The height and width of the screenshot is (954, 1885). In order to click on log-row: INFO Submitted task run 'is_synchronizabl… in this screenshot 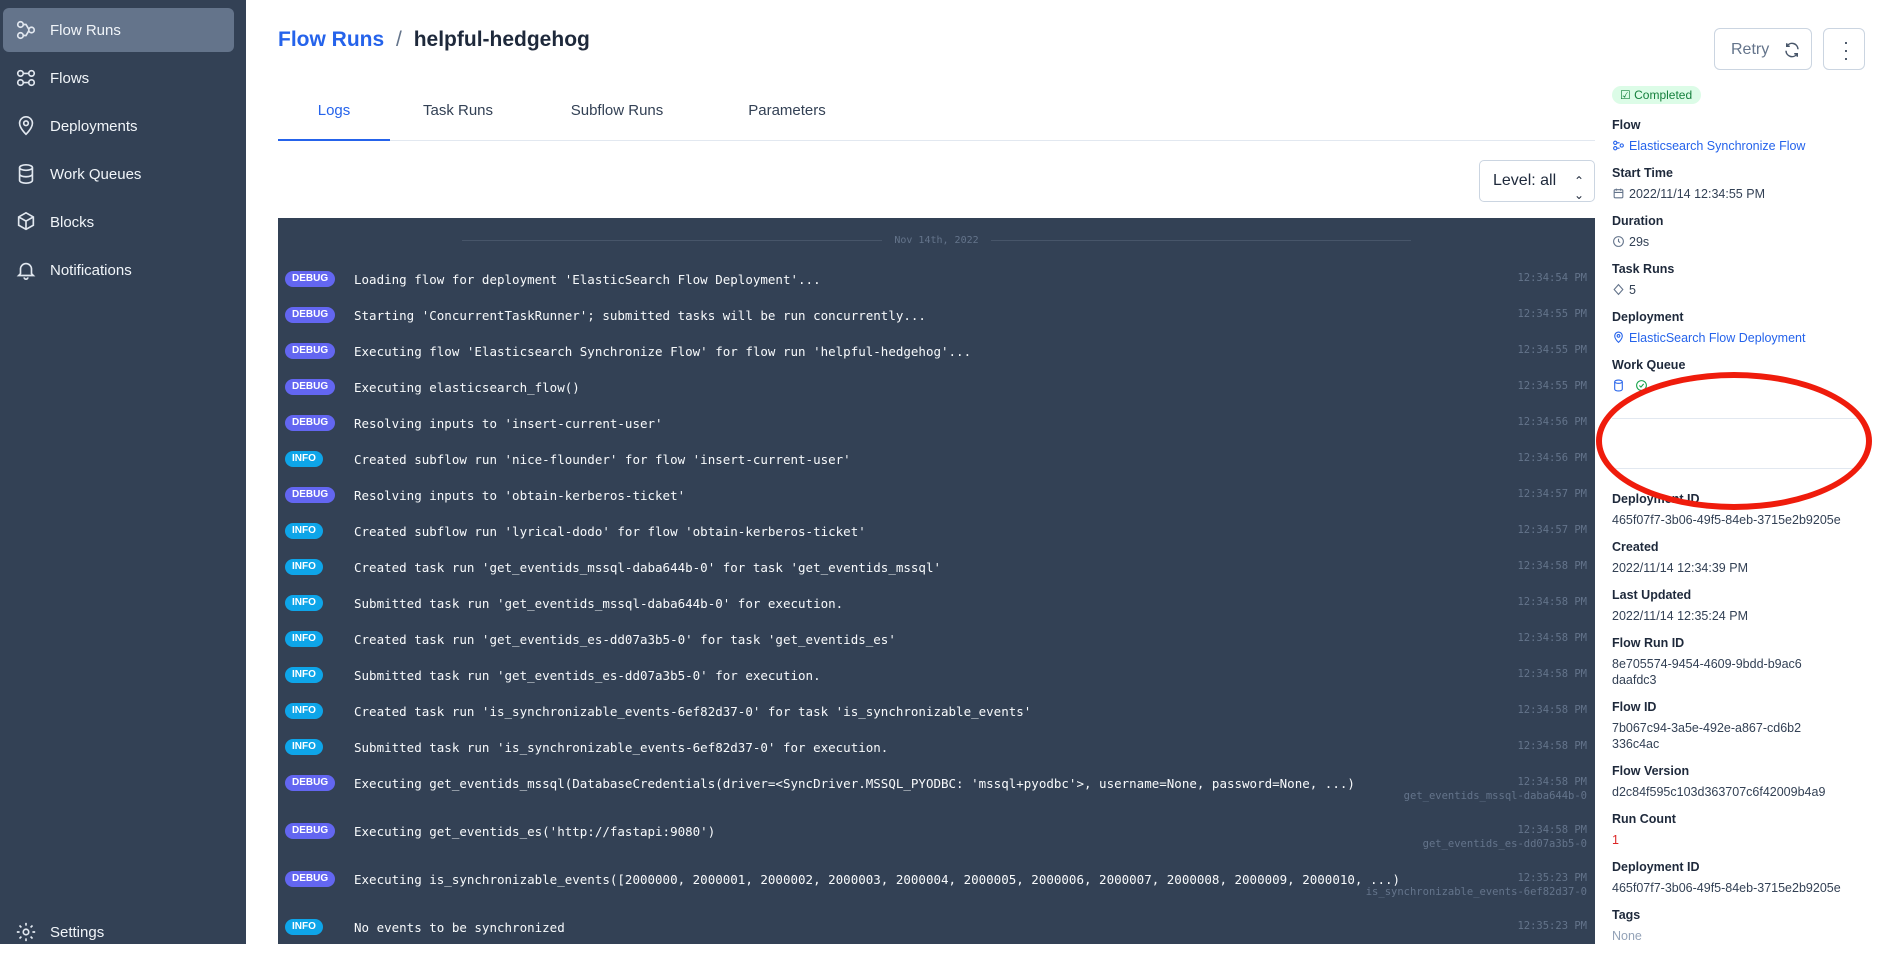, I will do `click(936, 755)`.